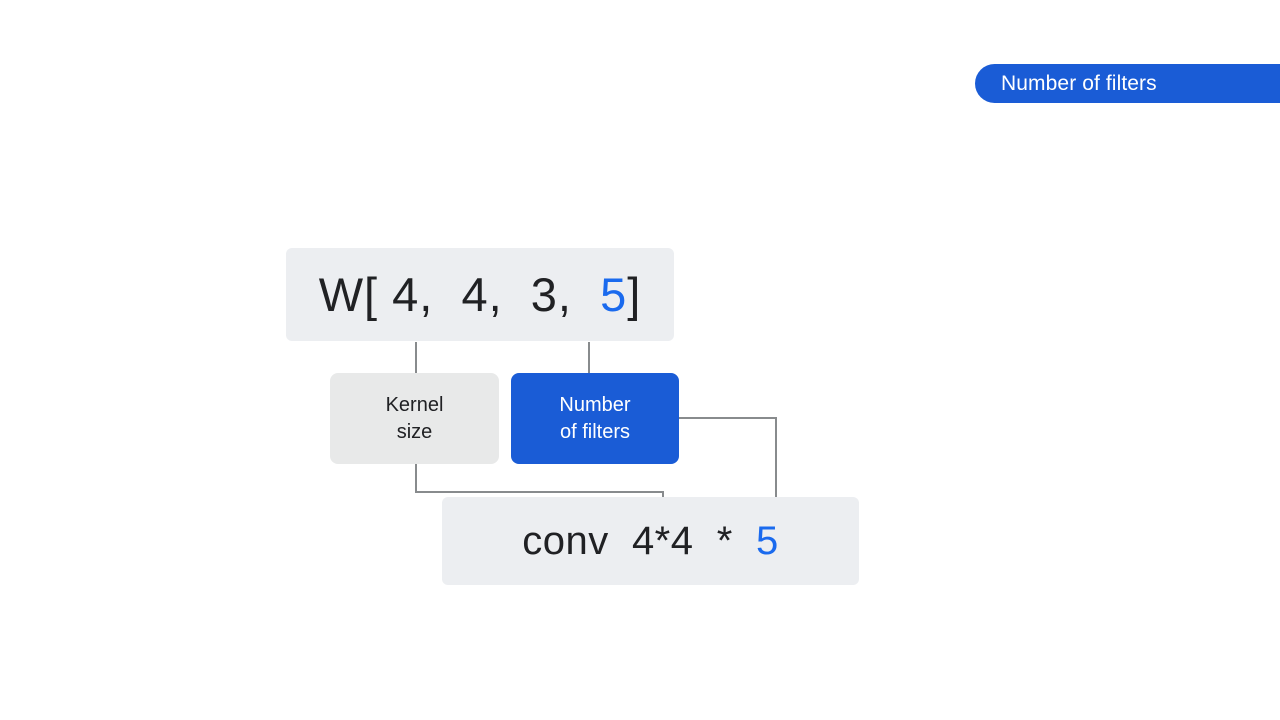 The height and width of the screenshot is (720, 1280). Describe the element at coordinates (595, 405) in the screenshot. I see `filters-label-line-1: Number` at that location.